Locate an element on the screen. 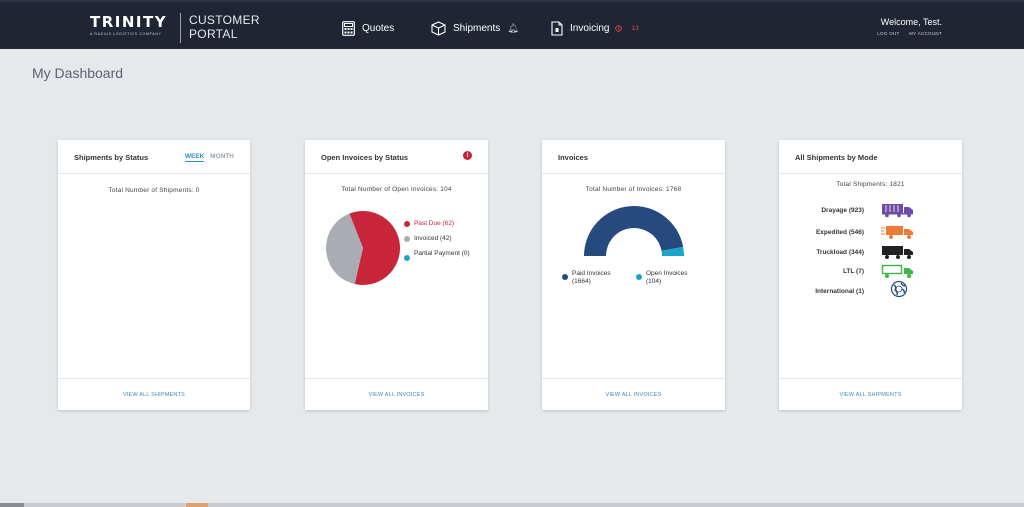  nav-invoicing-label: Invoicing is located at coordinates (590, 28).